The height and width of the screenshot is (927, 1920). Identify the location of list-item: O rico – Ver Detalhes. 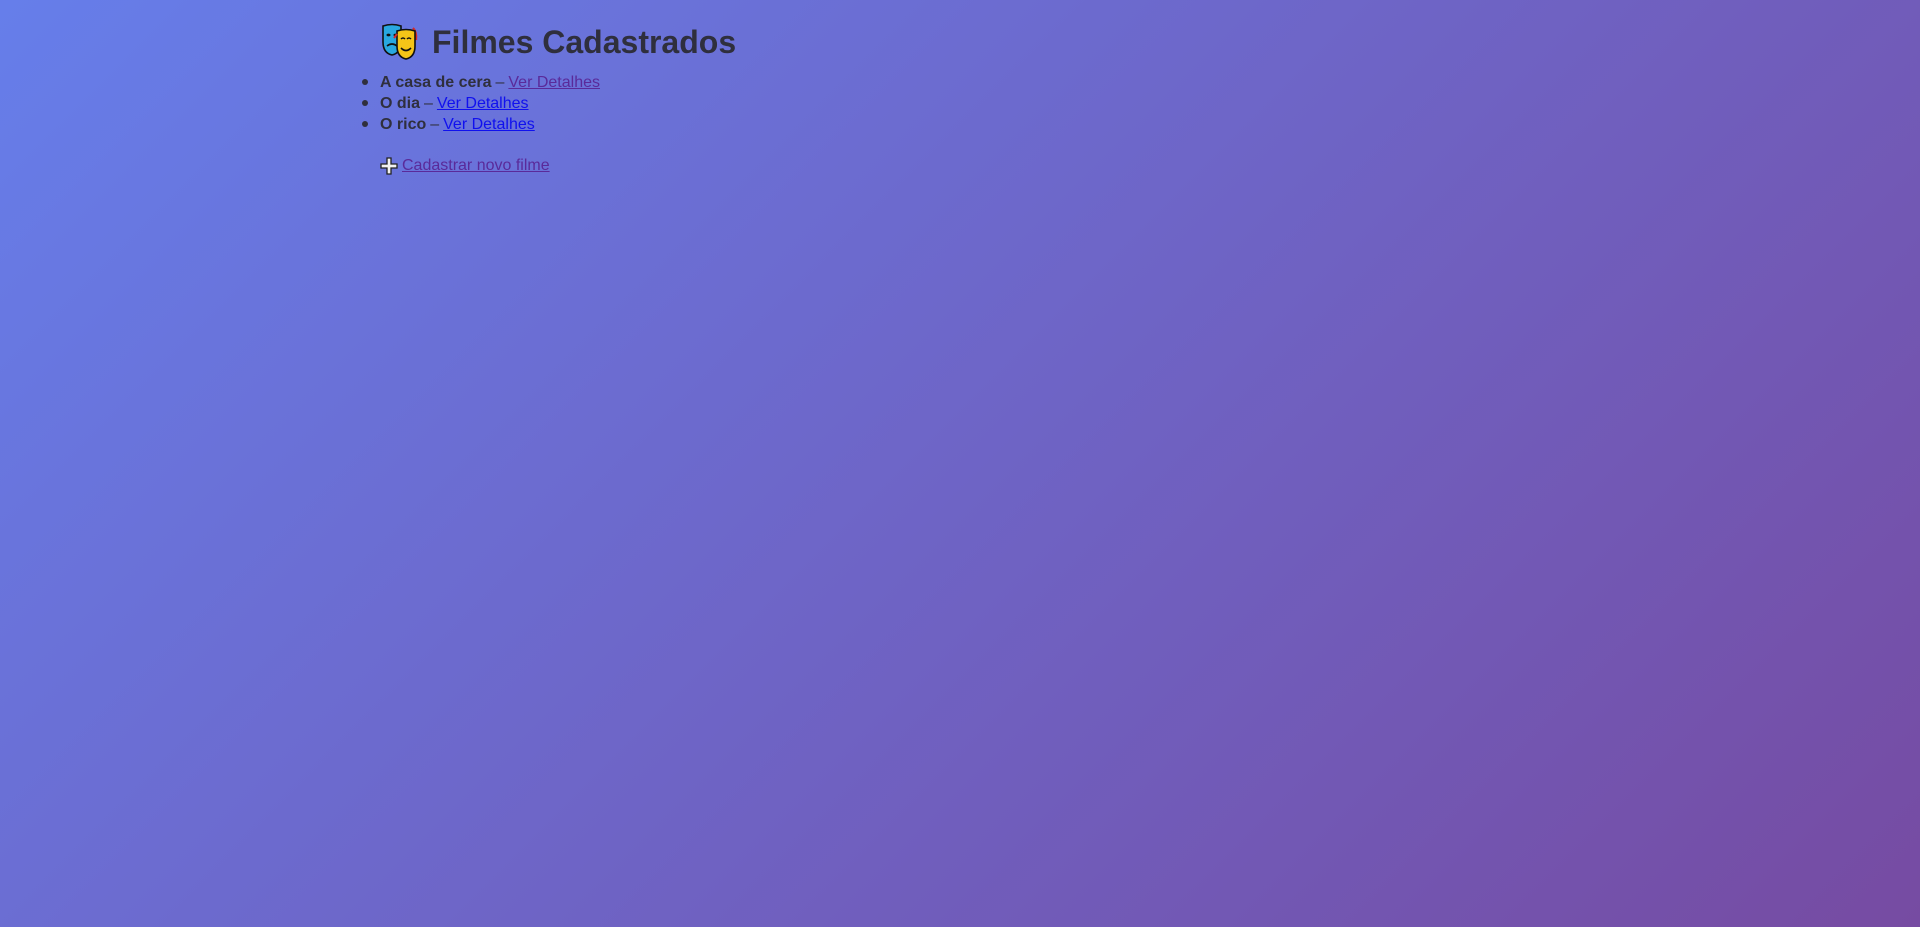
(549, 124).